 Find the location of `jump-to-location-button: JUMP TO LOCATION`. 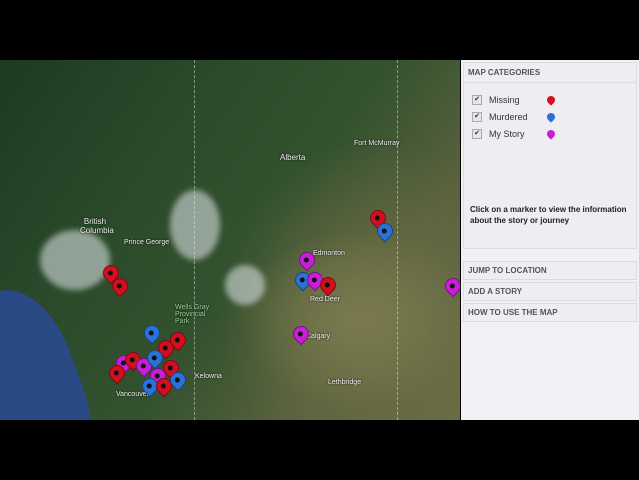

jump-to-location-button: JUMP TO LOCATION is located at coordinates (550, 270).